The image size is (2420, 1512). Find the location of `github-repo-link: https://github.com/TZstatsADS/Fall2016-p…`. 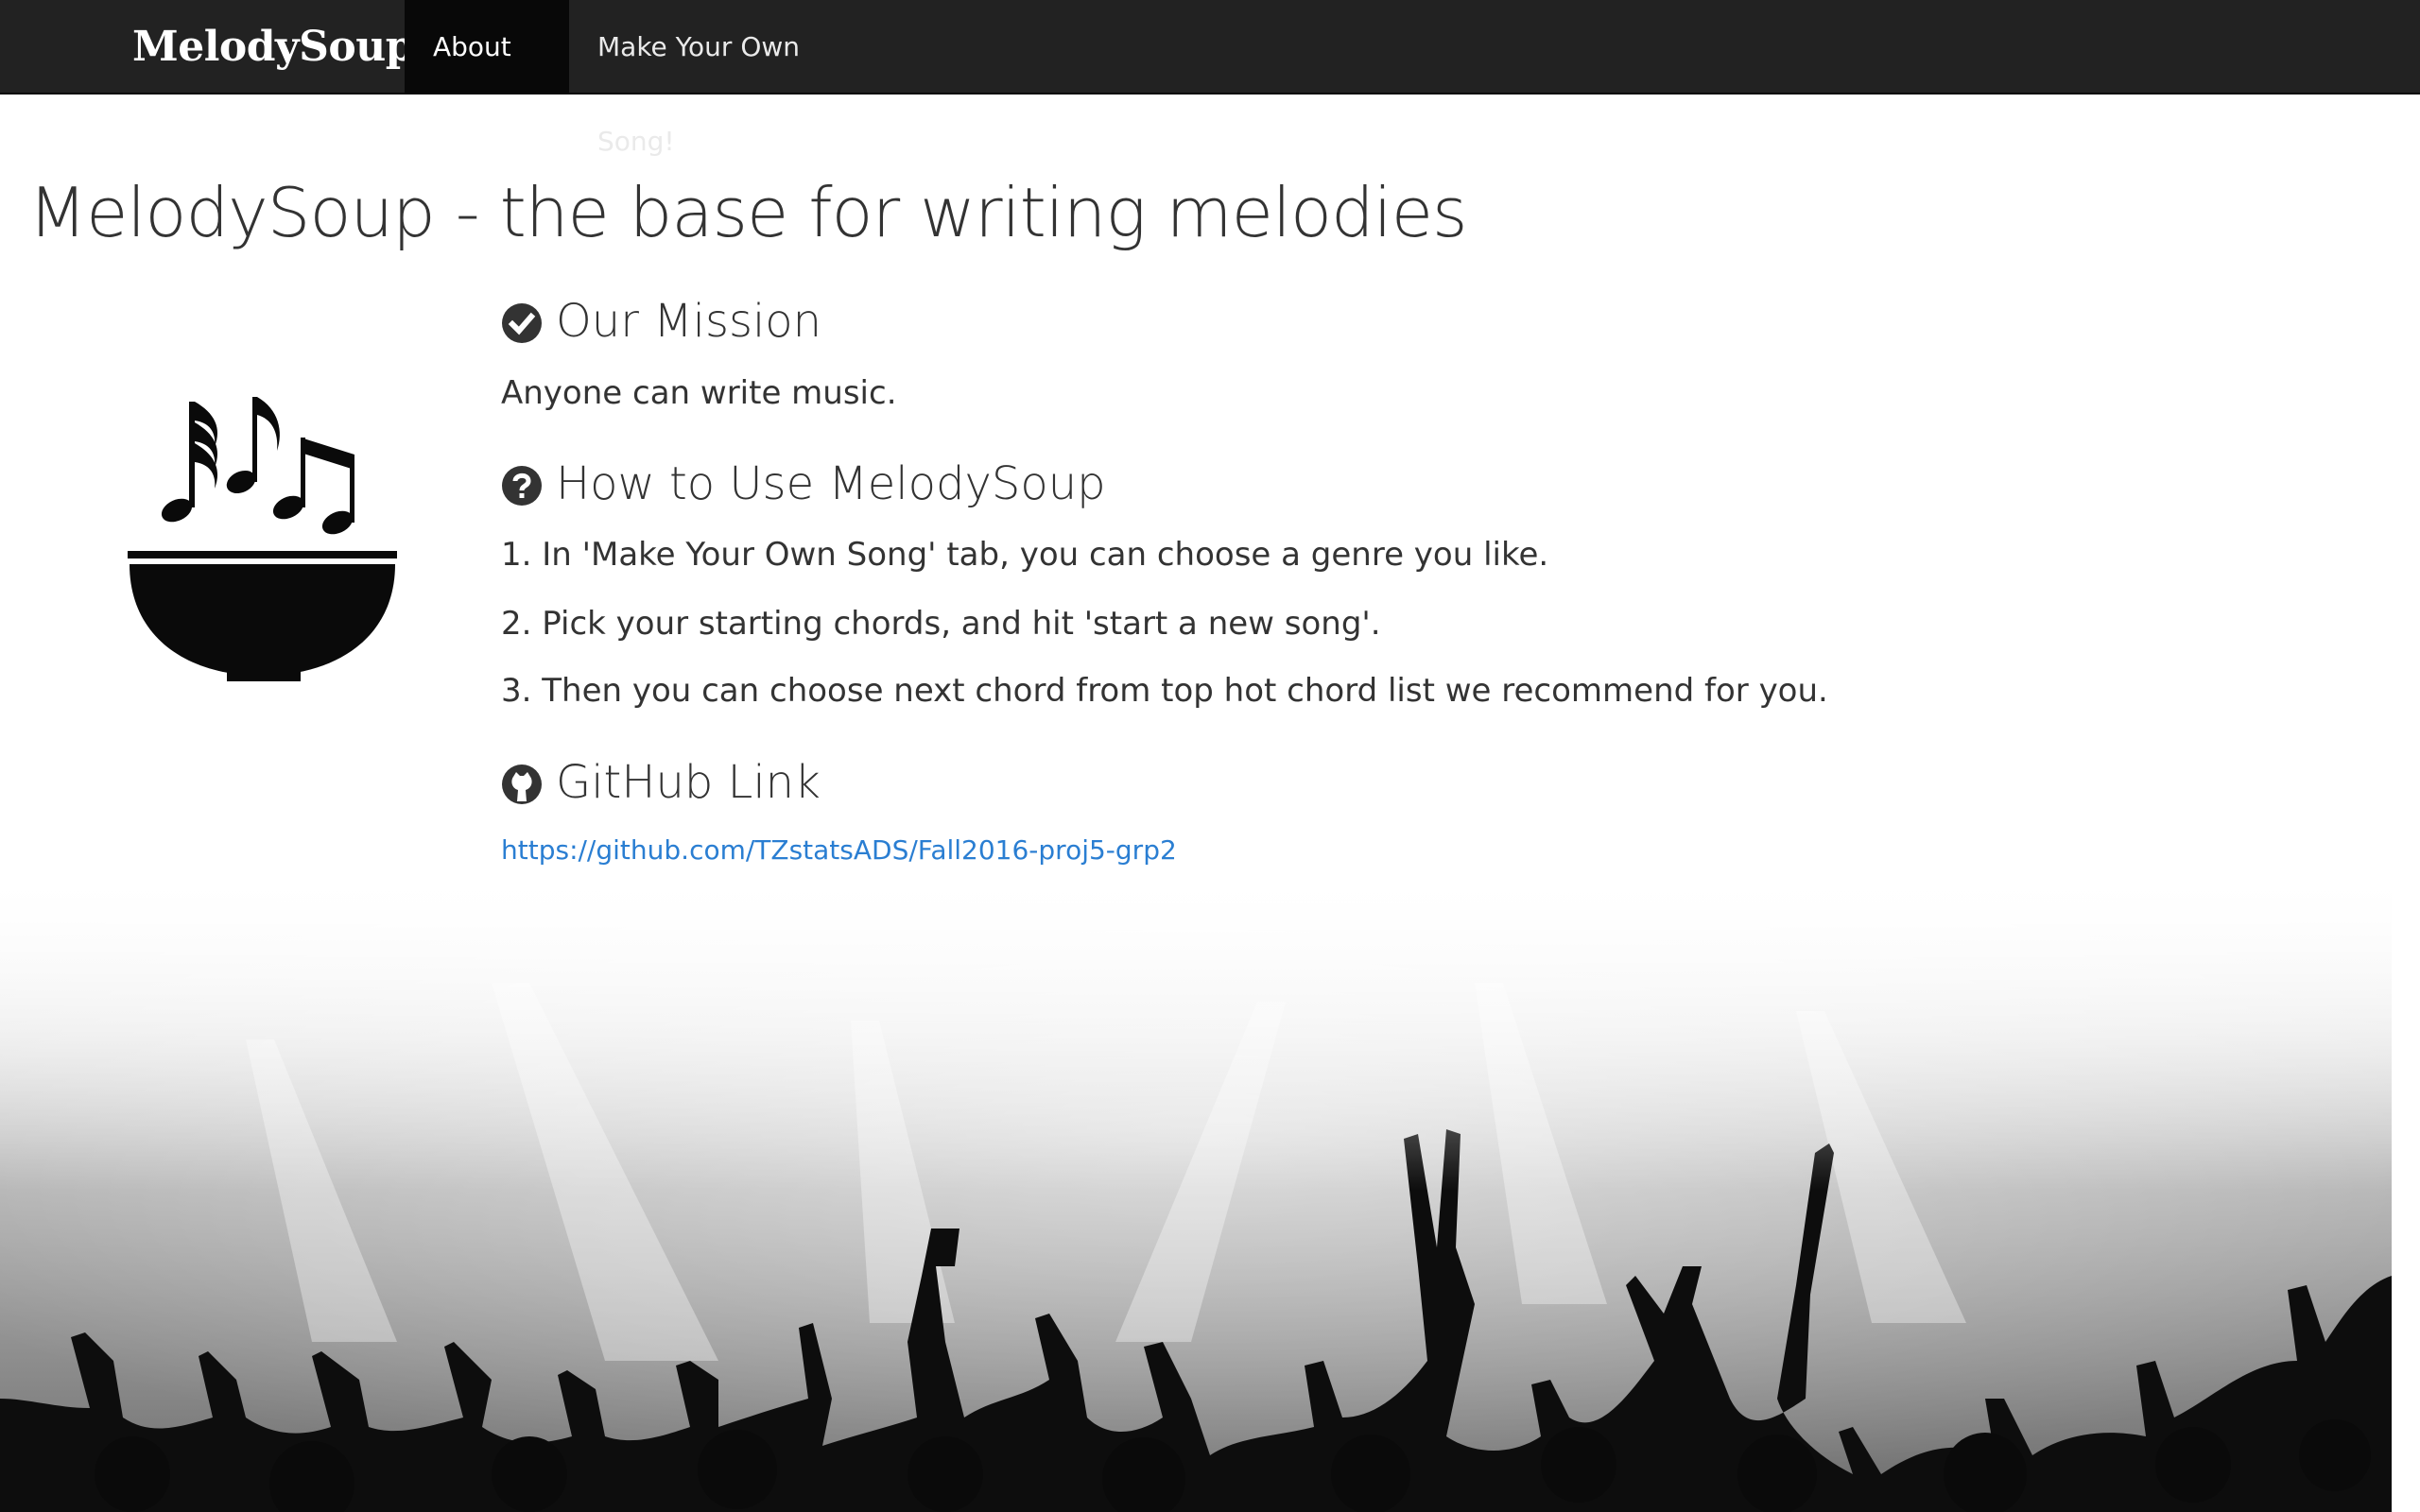

github-repo-link: https://github.com/TZstatsADS/Fall2016-p… is located at coordinates (839, 850).